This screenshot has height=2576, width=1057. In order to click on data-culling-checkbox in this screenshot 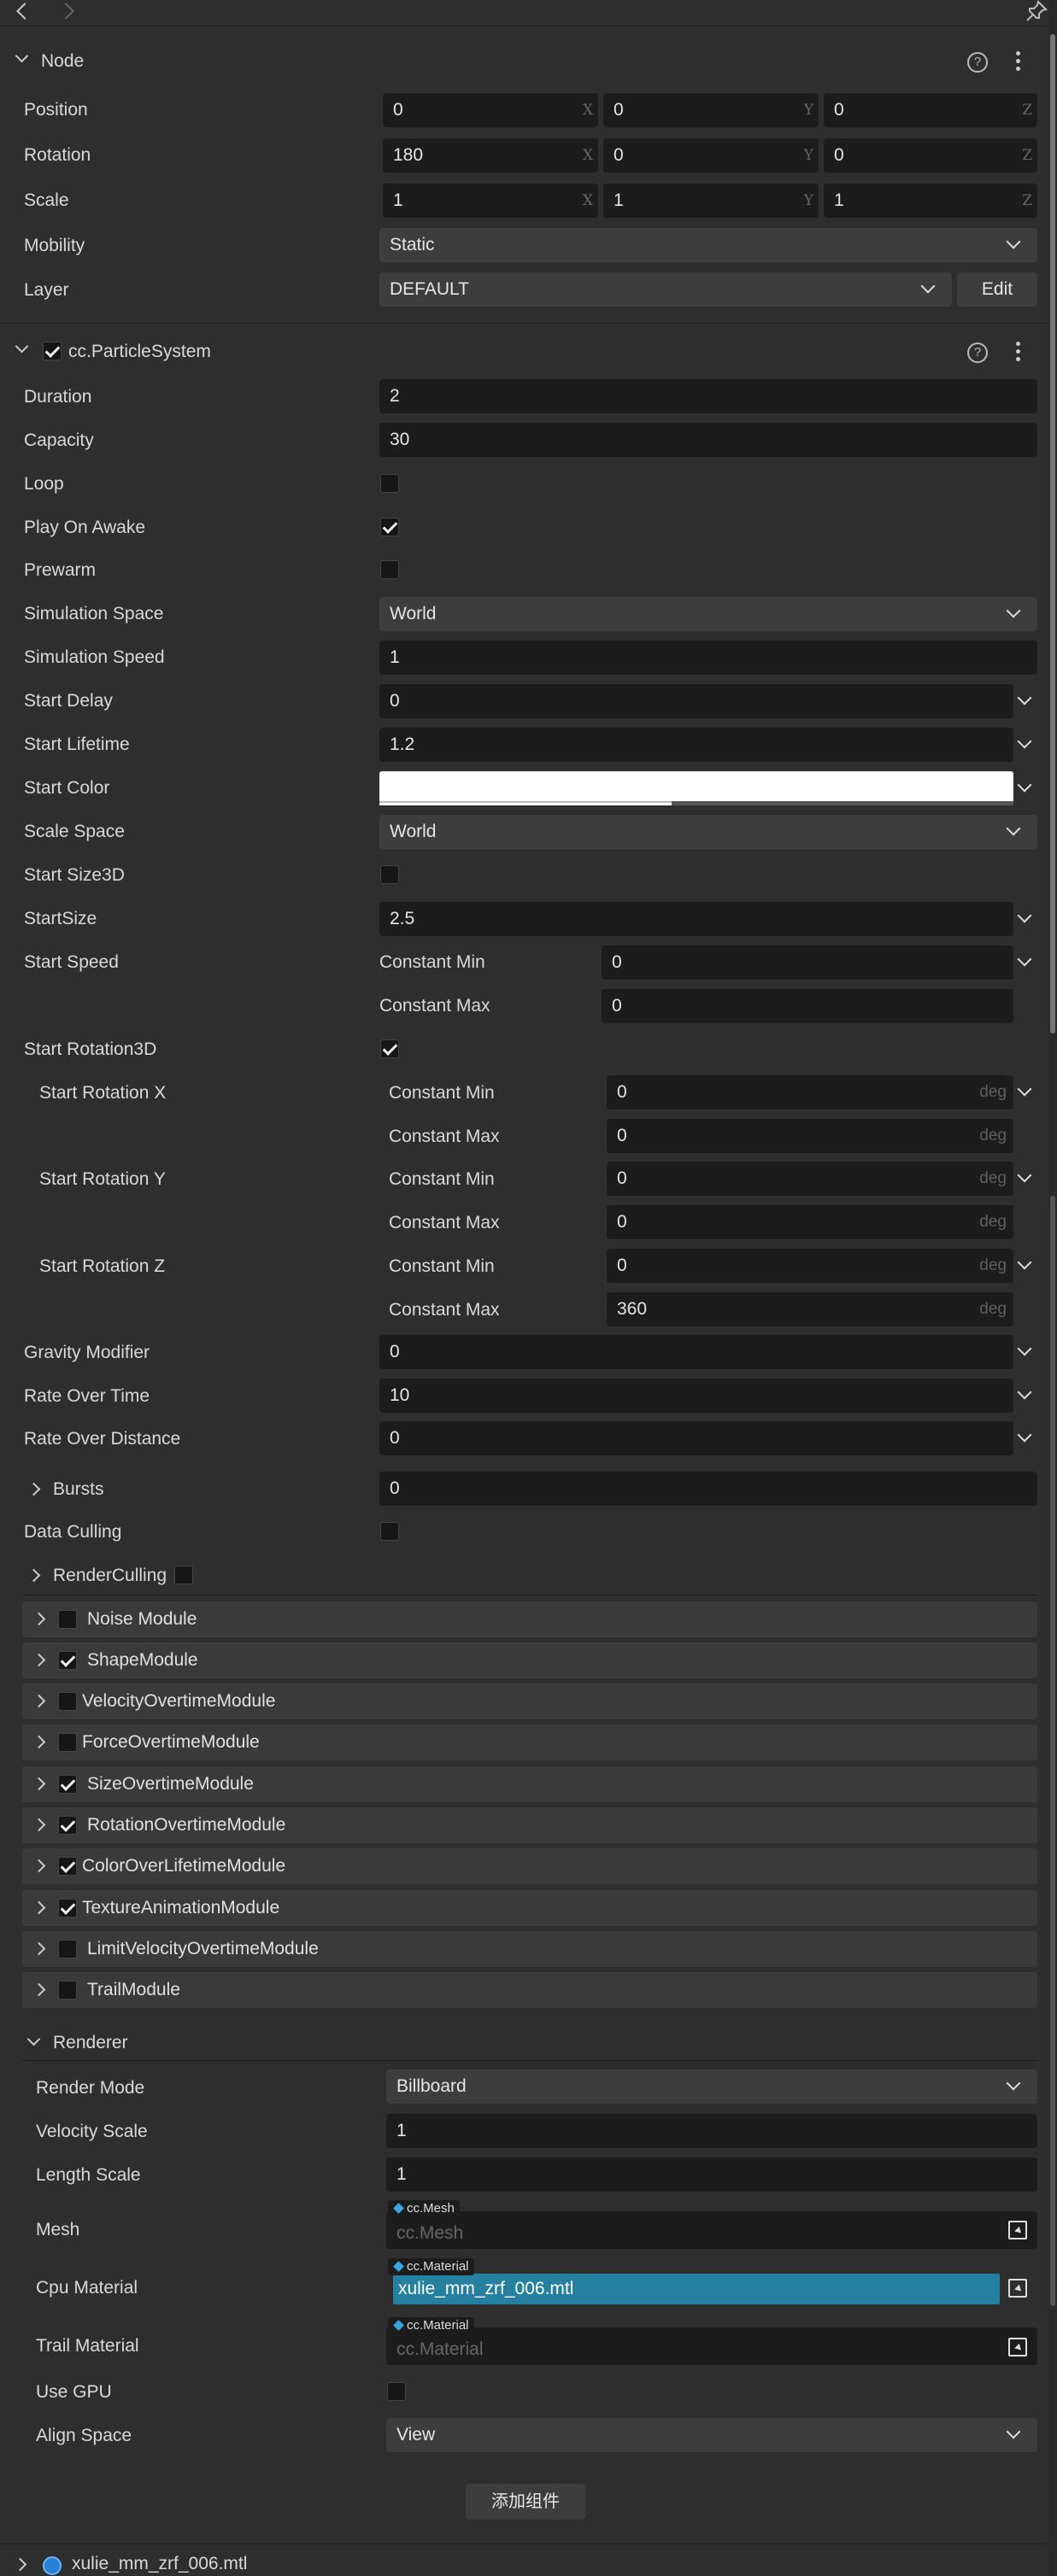, I will do `click(389, 1531)`.